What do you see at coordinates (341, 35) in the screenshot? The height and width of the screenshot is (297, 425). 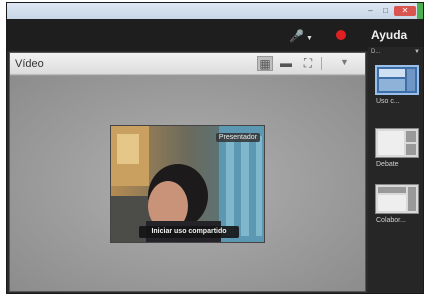 I see `record-icon` at bounding box center [341, 35].